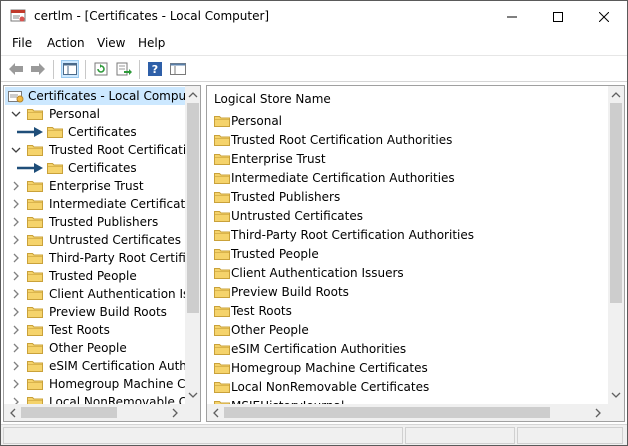 Image resolution: width=628 pixels, height=446 pixels. I want to click on list-horizontal-scrollbar, so click(407, 412).